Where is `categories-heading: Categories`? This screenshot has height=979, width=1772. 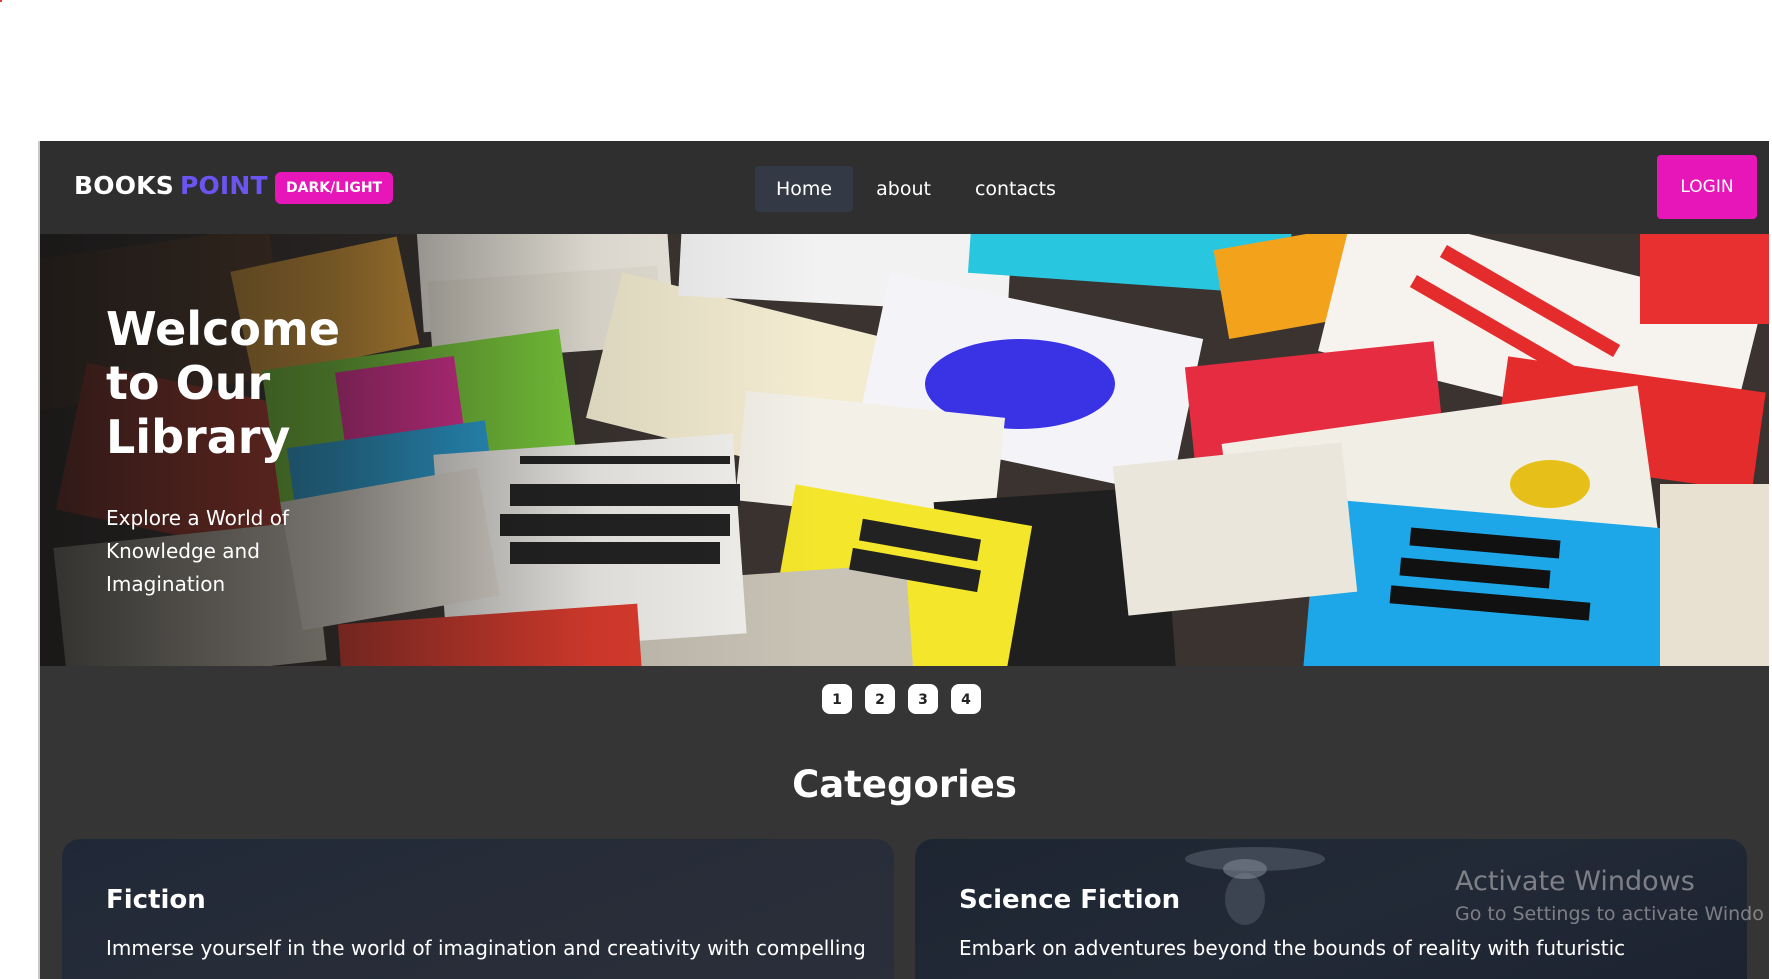 categories-heading: Categories is located at coordinates (904, 784).